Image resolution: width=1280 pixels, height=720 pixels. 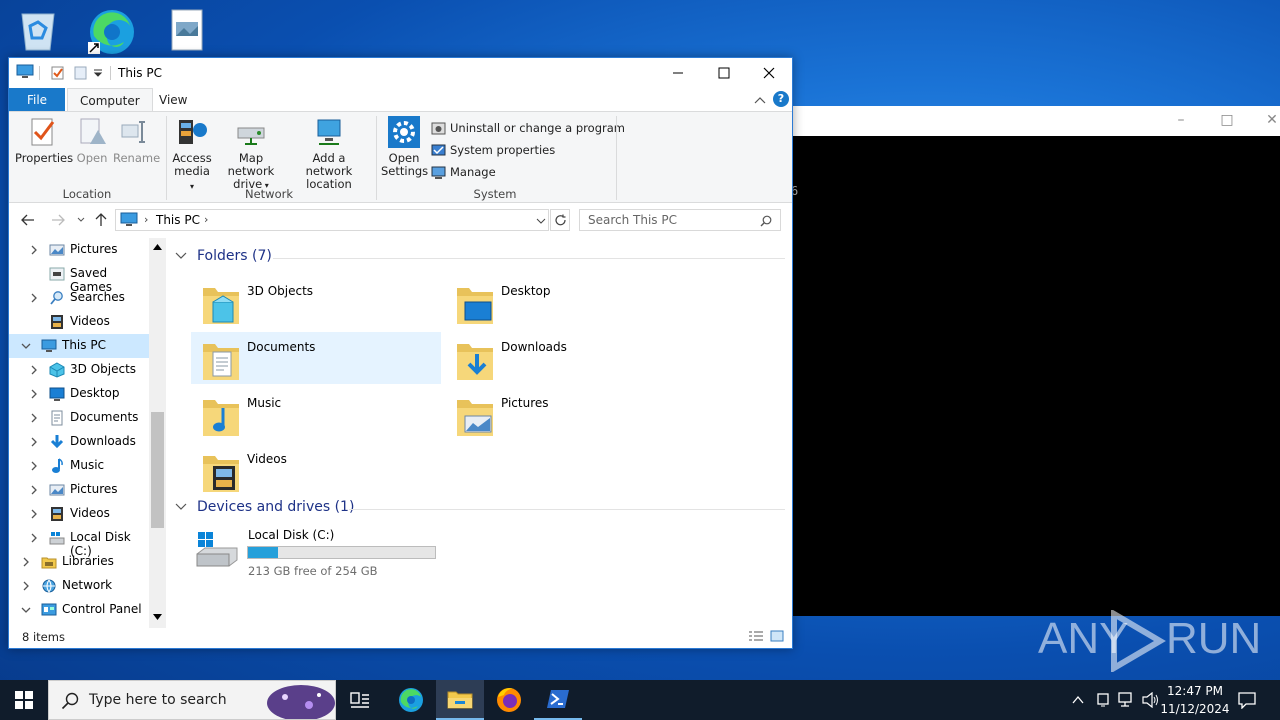 What do you see at coordinates (570, 358) in the screenshot?
I see `folder-item: Downloads` at bounding box center [570, 358].